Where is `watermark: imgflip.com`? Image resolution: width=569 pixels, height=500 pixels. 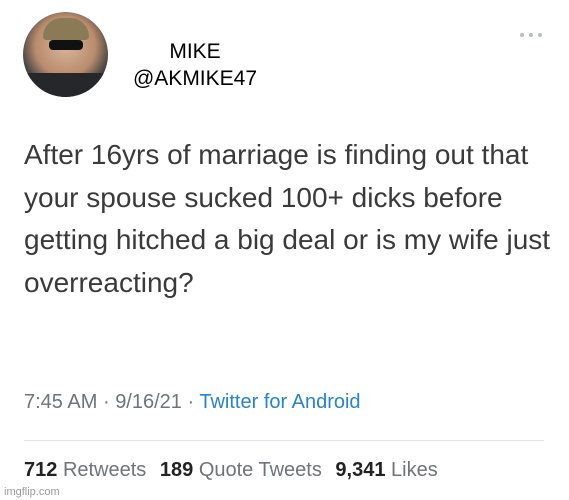
watermark: imgflip.com is located at coordinates (32, 492).